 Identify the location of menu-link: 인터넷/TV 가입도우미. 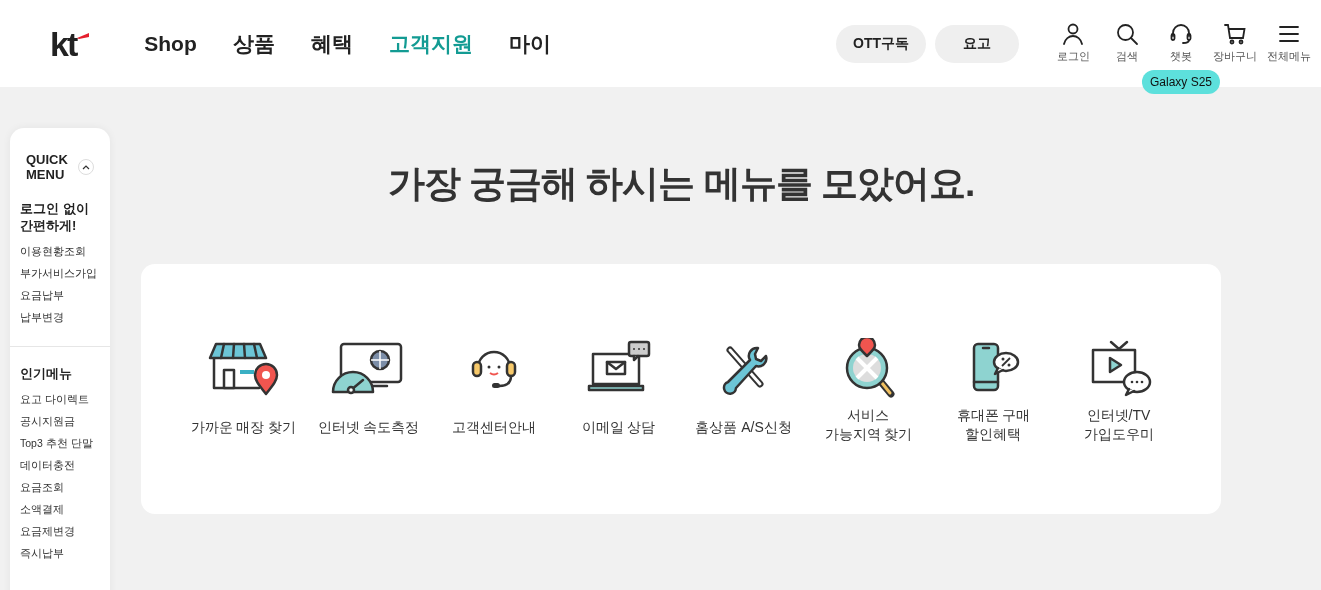
(1118, 426).